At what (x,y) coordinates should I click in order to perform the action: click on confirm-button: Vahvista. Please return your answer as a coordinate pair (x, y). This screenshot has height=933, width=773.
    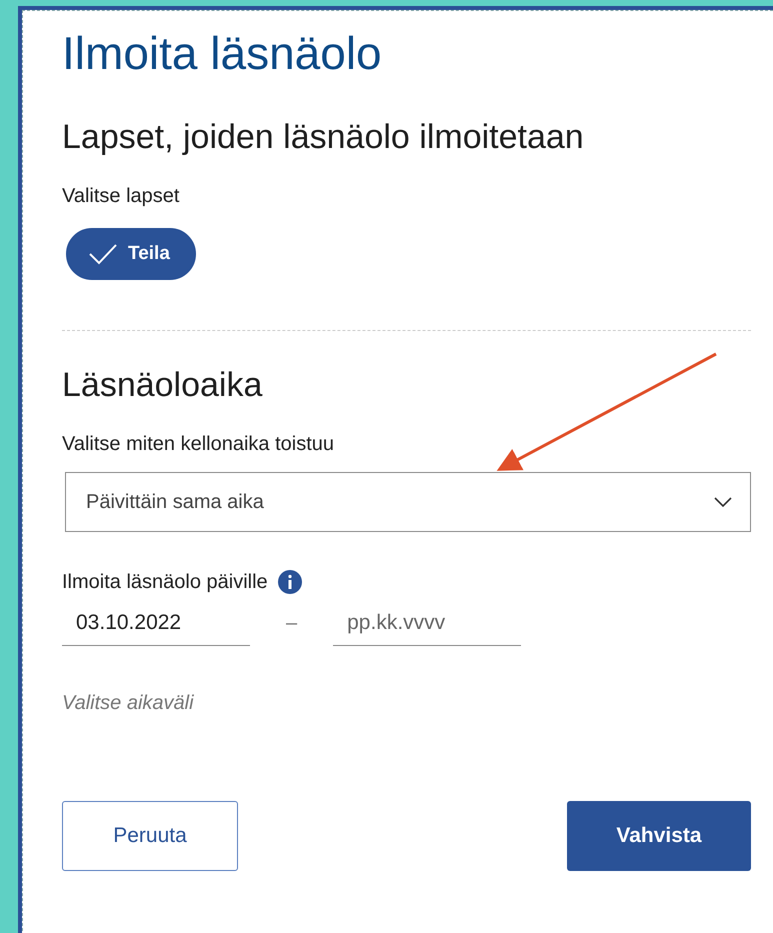
    Looking at the image, I should click on (659, 836).